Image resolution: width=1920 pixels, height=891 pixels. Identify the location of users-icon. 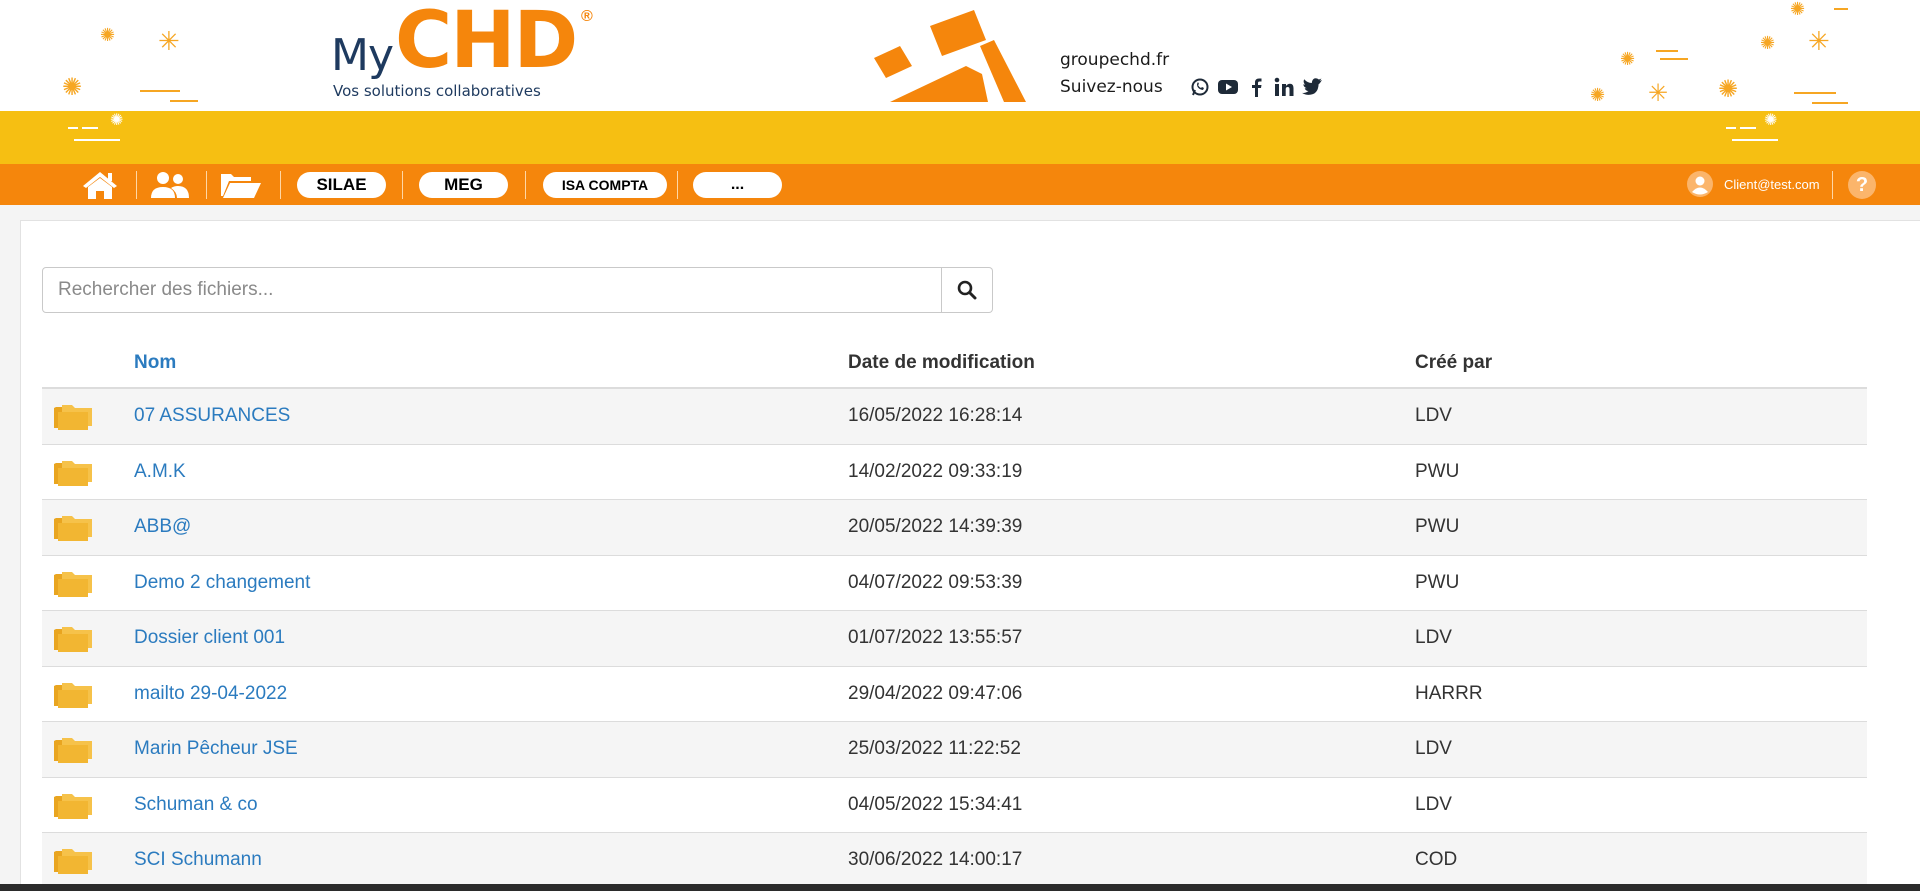
(170, 185).